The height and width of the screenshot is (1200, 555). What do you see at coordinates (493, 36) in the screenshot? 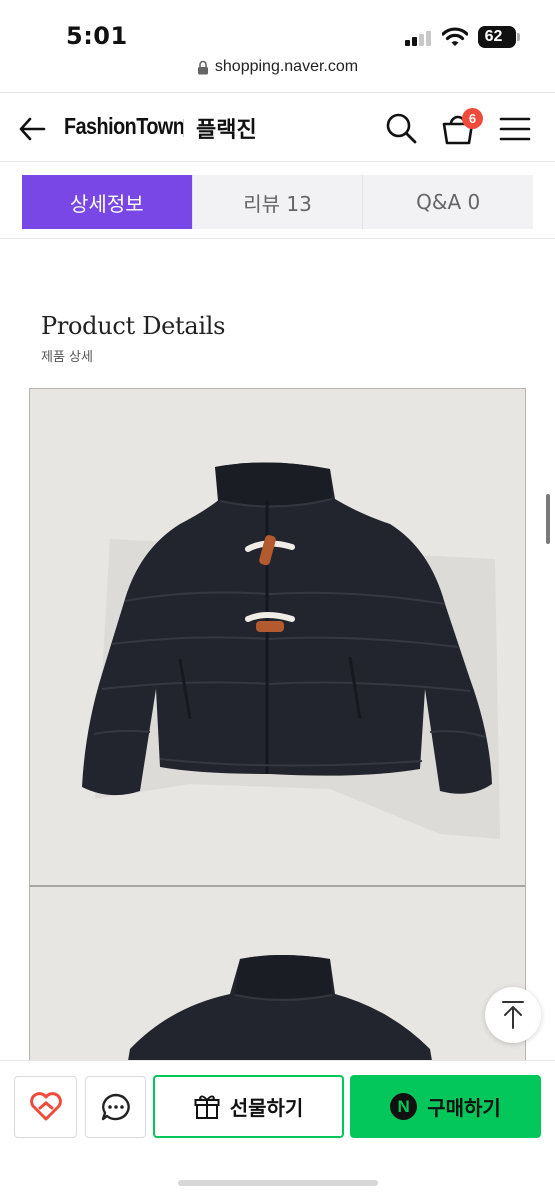
I see `battery-level: 62` at bounding box center [493, 36].